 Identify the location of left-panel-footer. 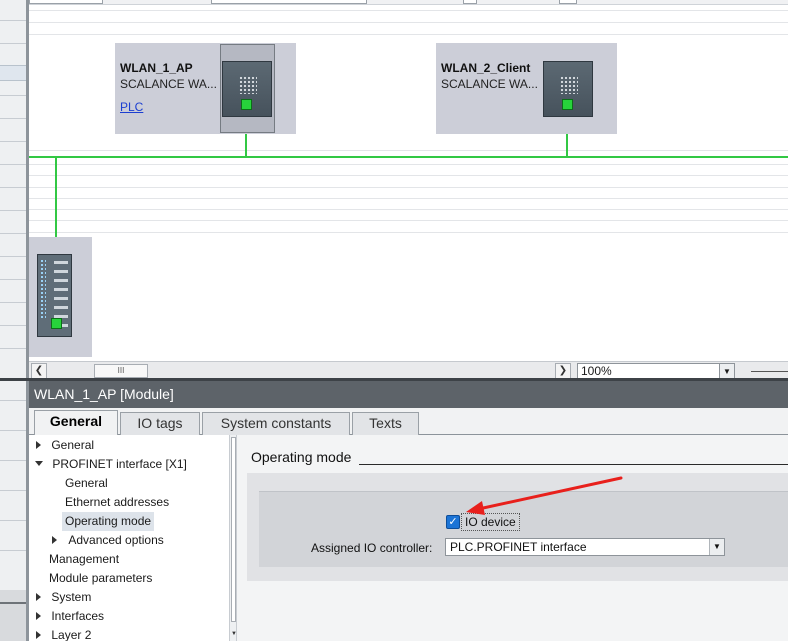
(13, 615).